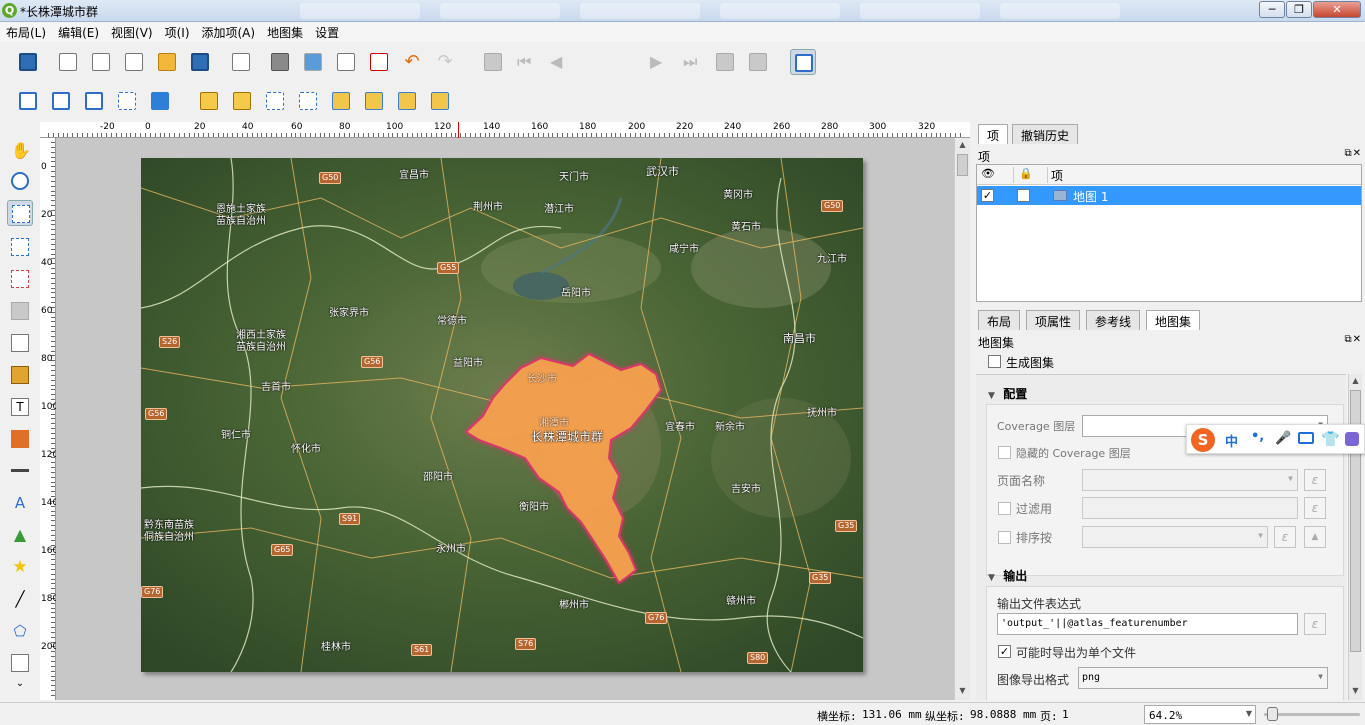  Describe the element at coordinates (1315, 537) in the screenshot. I see `sort-order-button: ▲` at that location.